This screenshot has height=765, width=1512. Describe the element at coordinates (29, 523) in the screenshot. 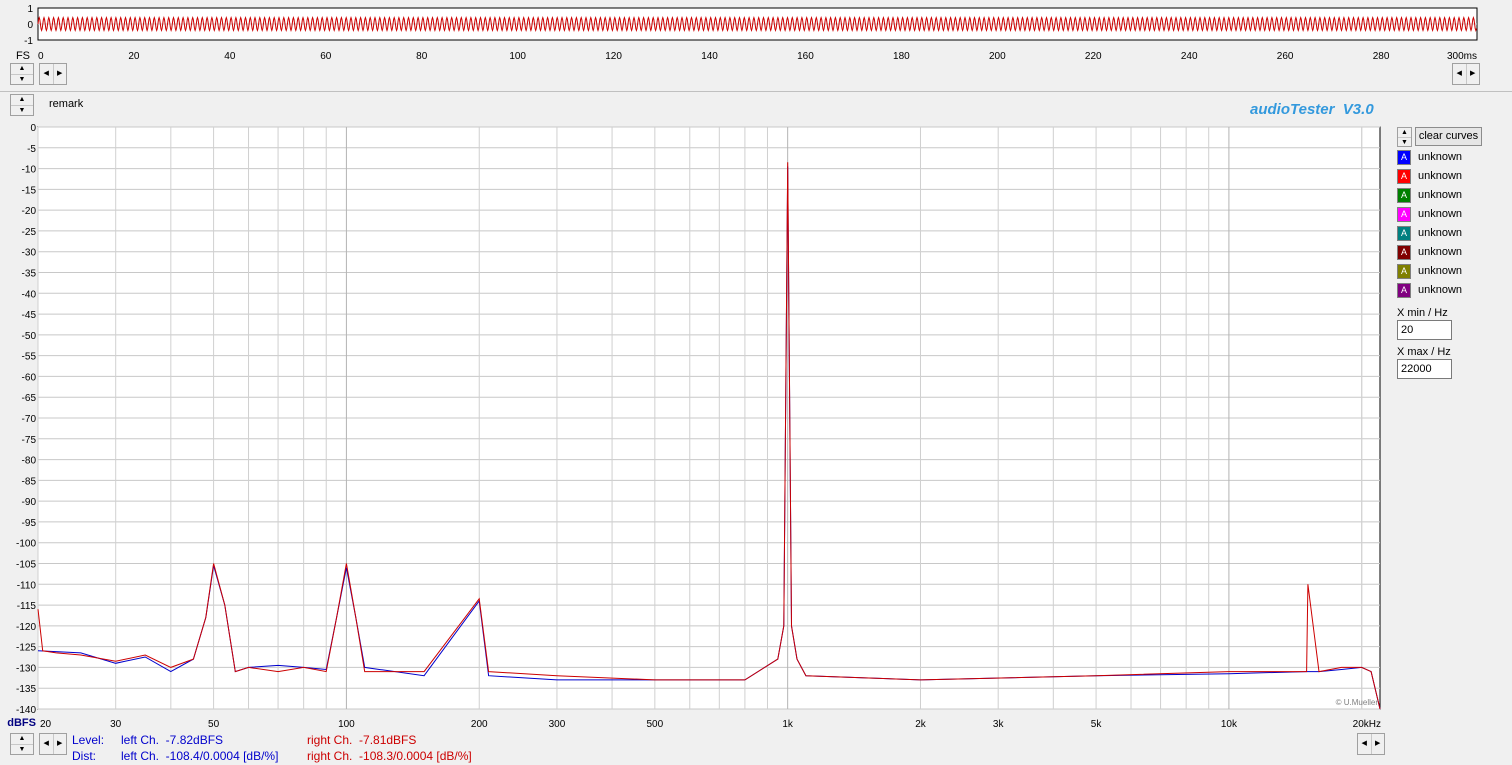

I see `y-tick-label: -95` at that location.